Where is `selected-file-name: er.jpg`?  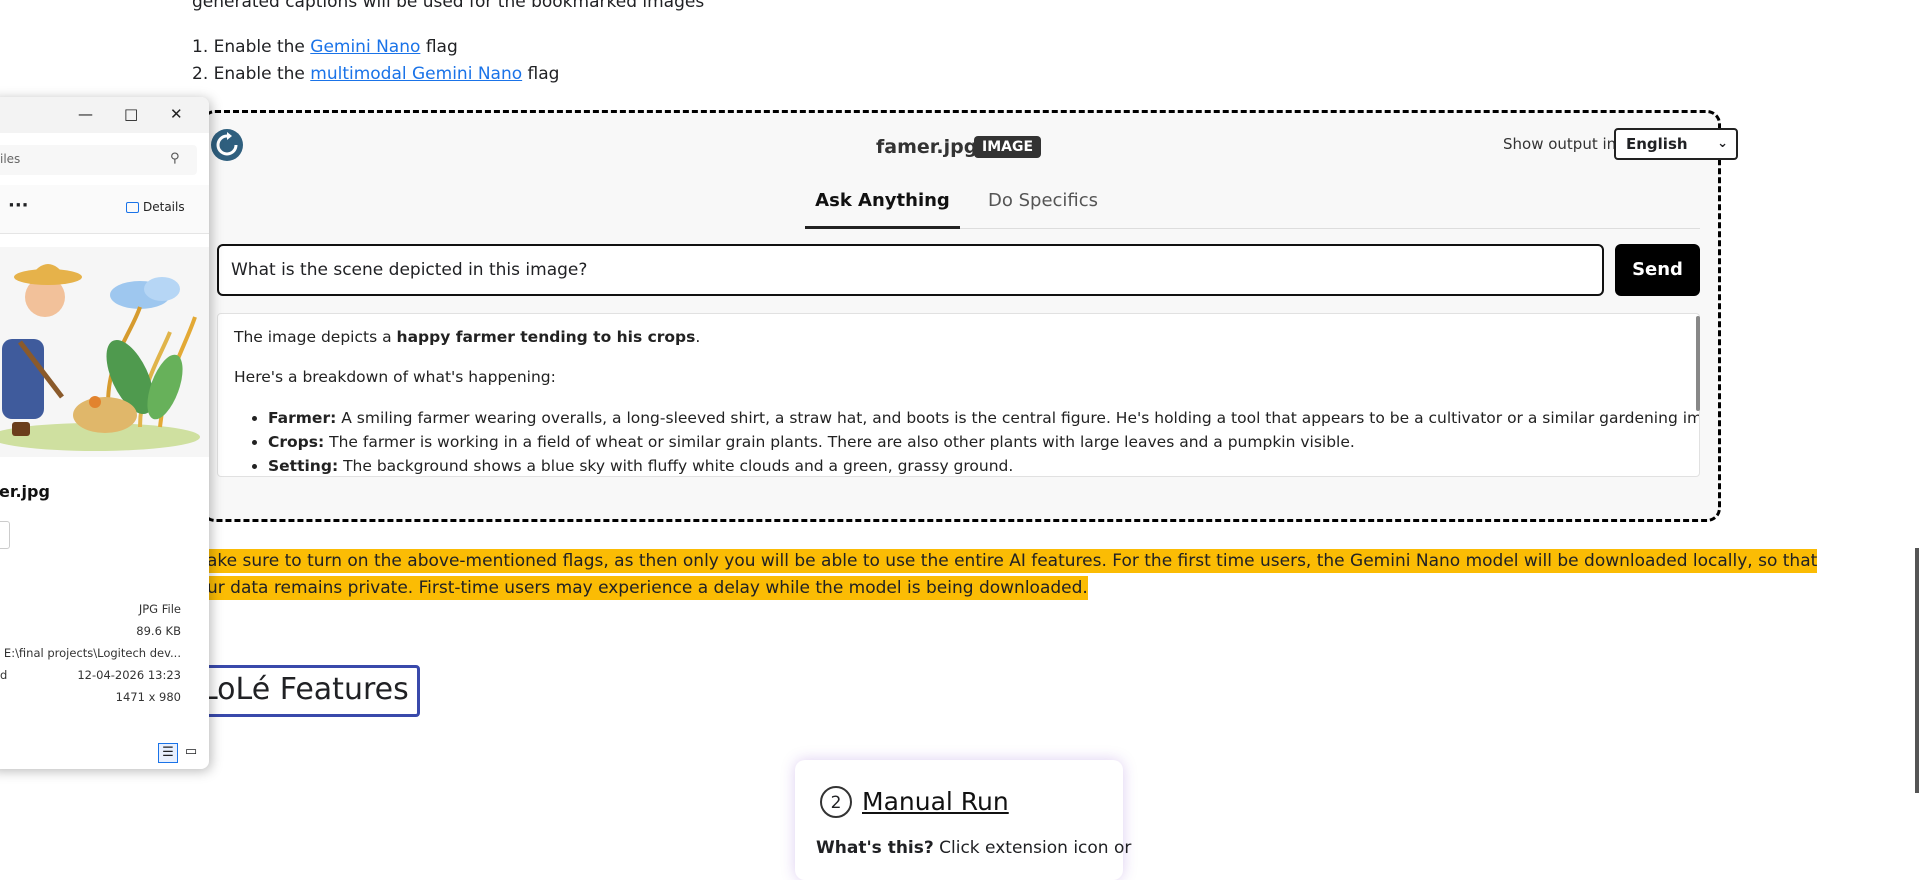
selected-file-name: er.jpg is located at coordinates (25, 491).